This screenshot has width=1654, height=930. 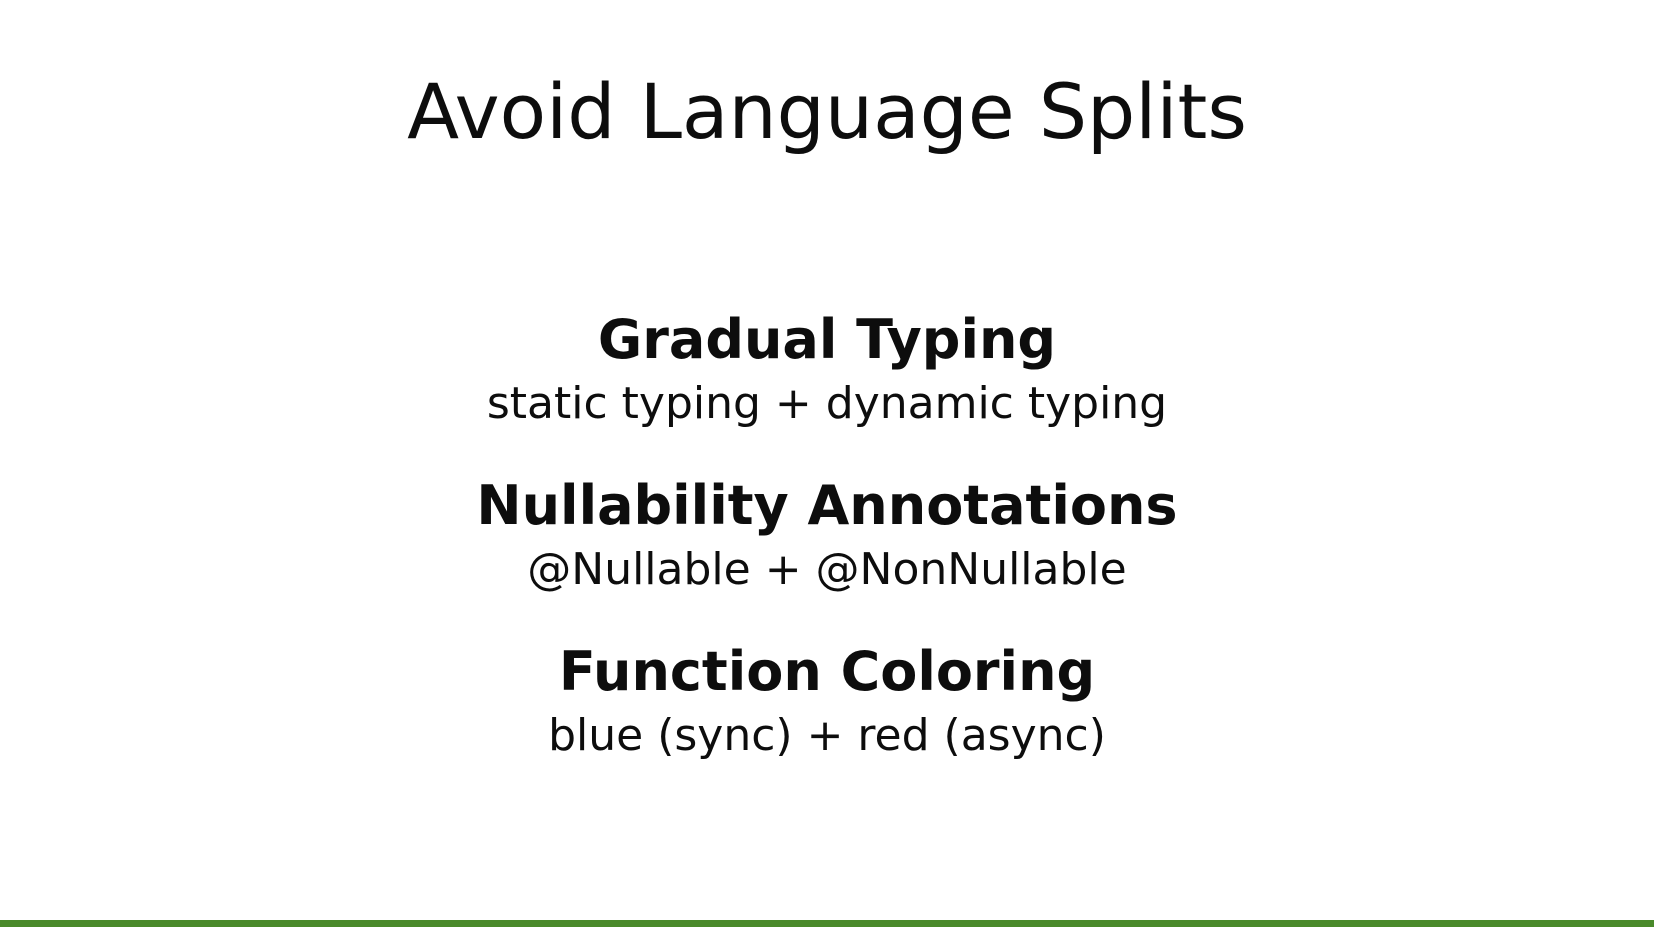 I want to click on topic-subtitle: blue (sync) + red (async), so click(x=827, y=735).